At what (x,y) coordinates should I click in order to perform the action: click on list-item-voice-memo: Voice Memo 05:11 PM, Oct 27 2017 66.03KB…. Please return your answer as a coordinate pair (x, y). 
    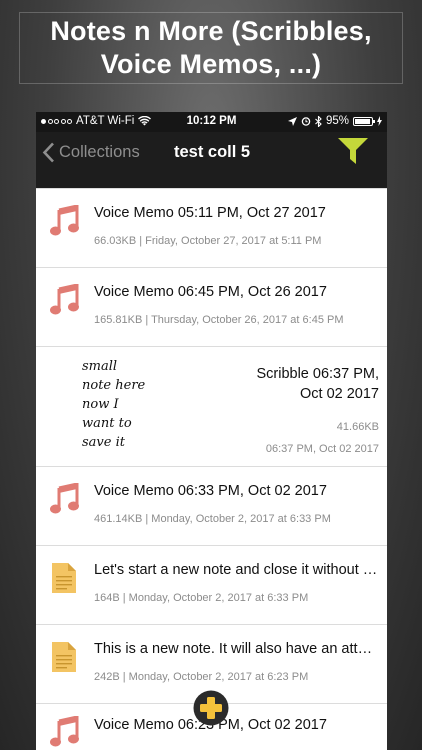
    Looking at the image, I should click on (211, 227).